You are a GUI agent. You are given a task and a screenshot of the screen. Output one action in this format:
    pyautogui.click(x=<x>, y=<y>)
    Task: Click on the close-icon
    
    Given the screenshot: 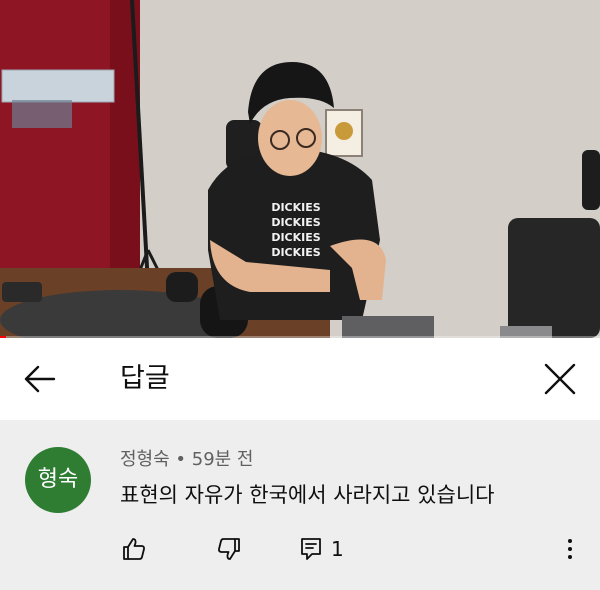 What is the action you would take?
    pyautogui.click(x=560, y=379)
    